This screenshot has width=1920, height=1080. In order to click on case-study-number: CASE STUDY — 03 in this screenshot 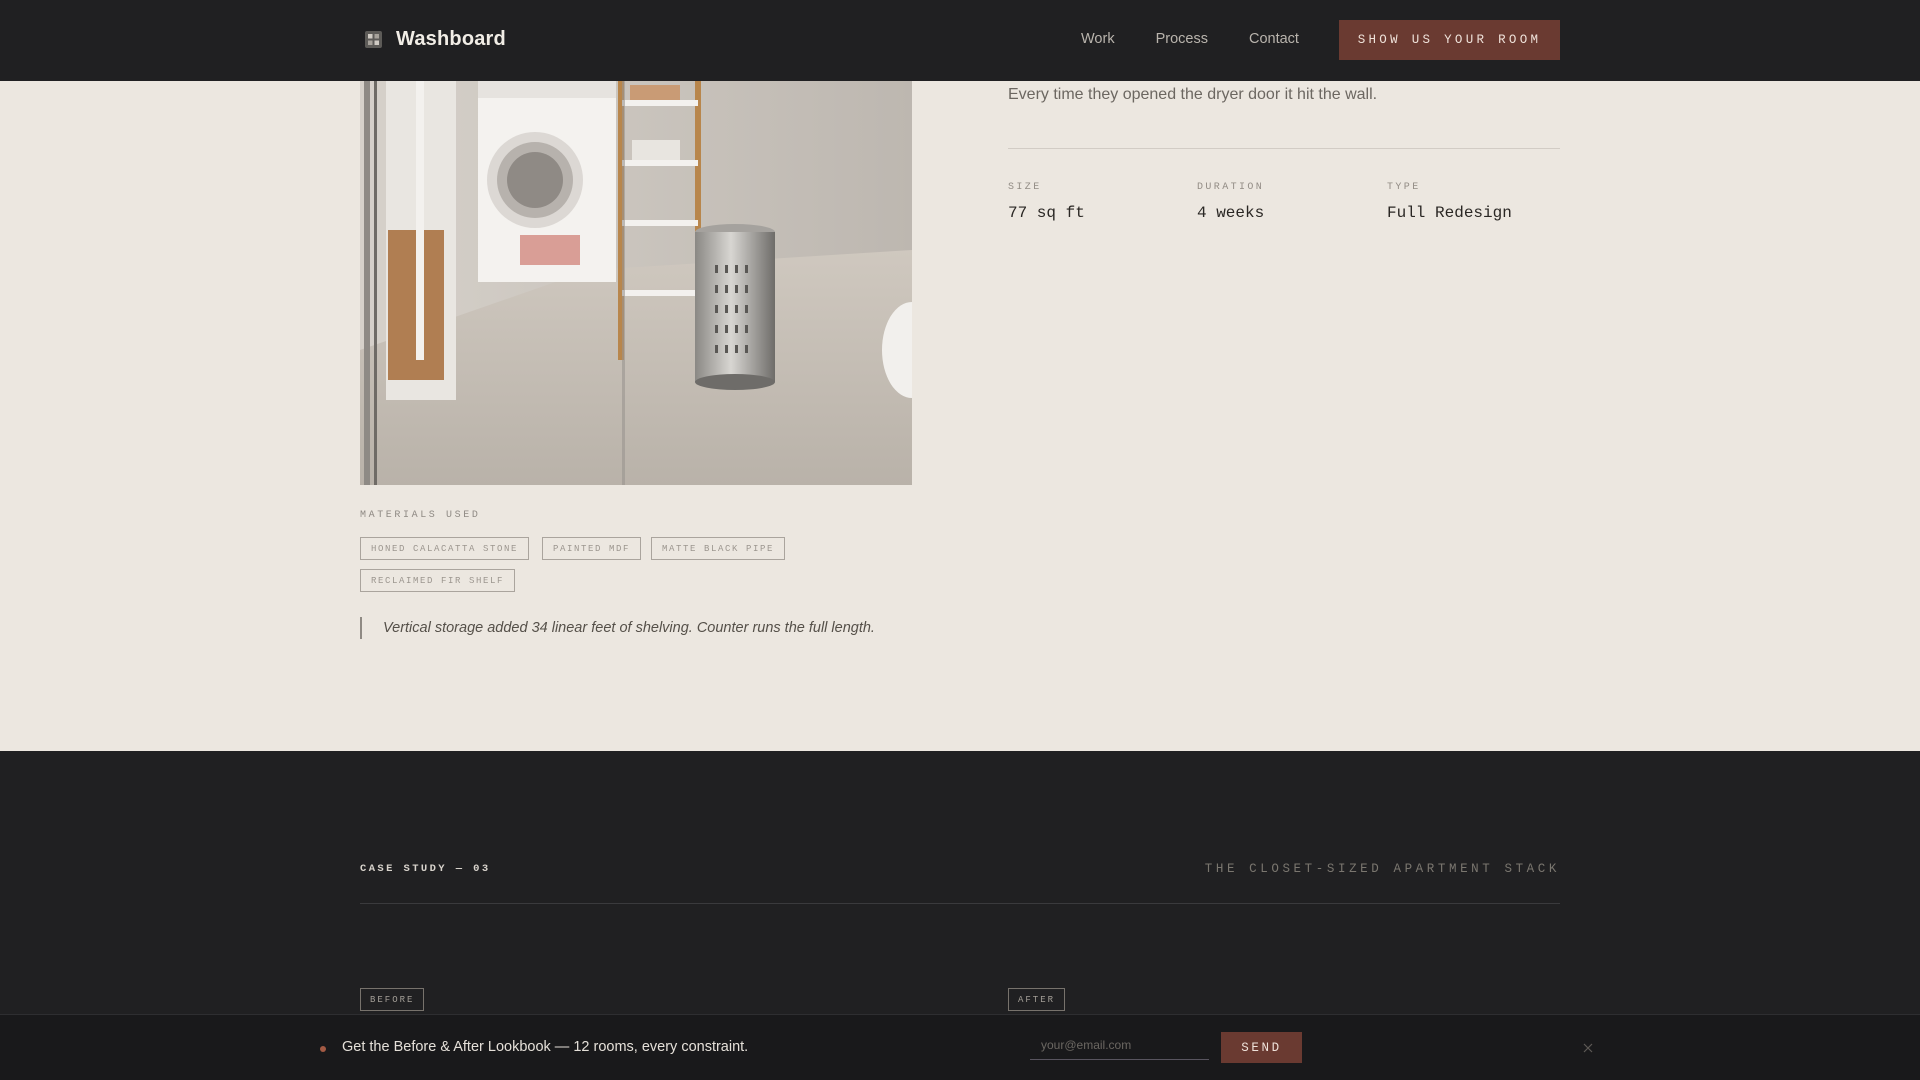, I will do `click(425, 869)`.